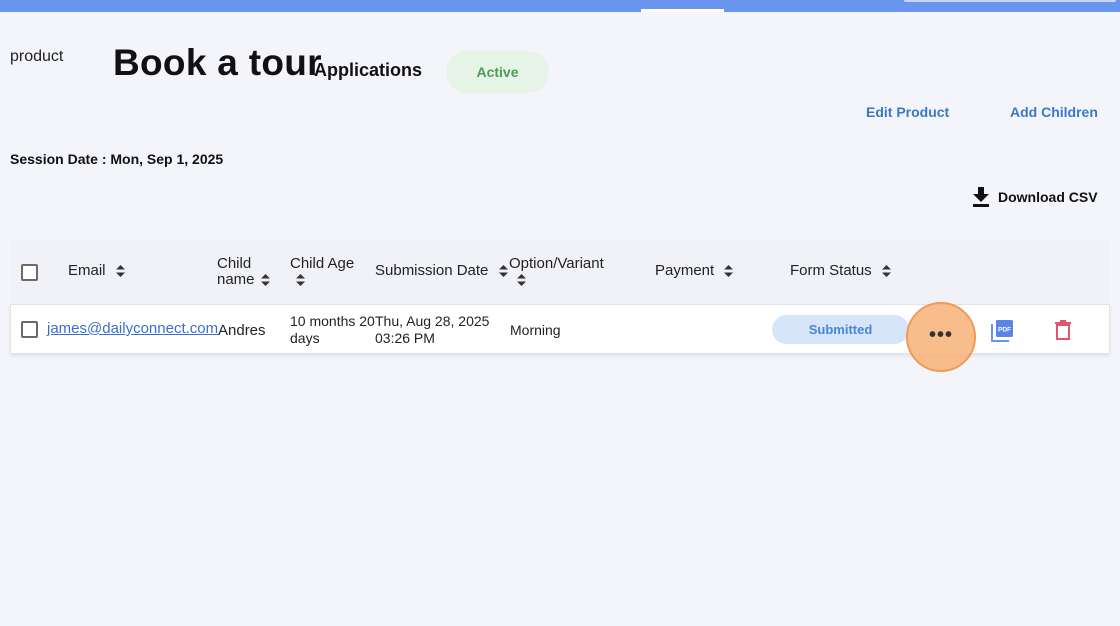 This screenshot has width=1120, height=626. What do you see at coordinates (981, 197) in the screenshot?
I see `download-icon` at bounding box center [981, 197].